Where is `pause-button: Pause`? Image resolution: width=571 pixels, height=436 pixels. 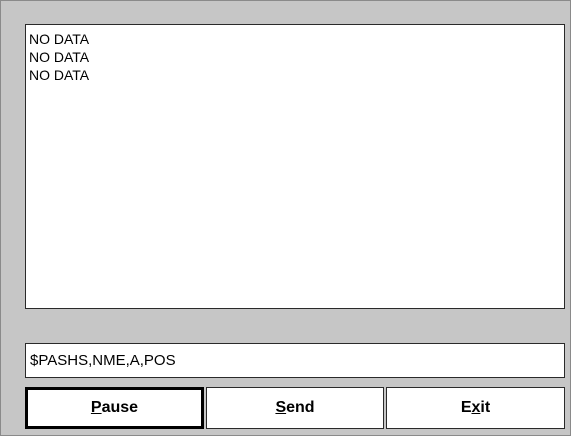 pause-button: Pause is located at coordinates (114, 408).